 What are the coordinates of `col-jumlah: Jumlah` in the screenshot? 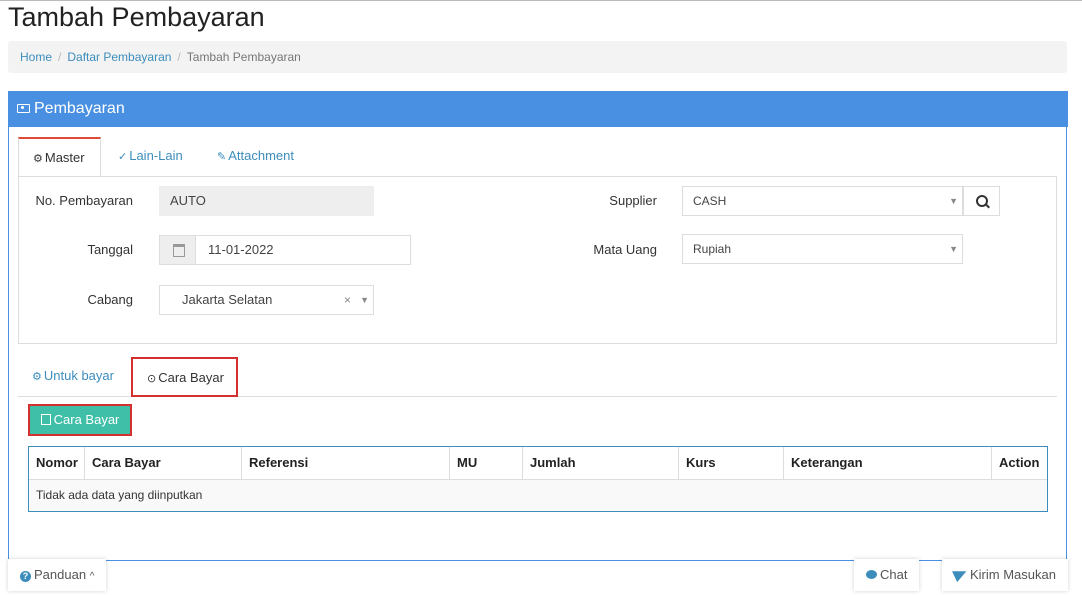 It's located at (601, 463).